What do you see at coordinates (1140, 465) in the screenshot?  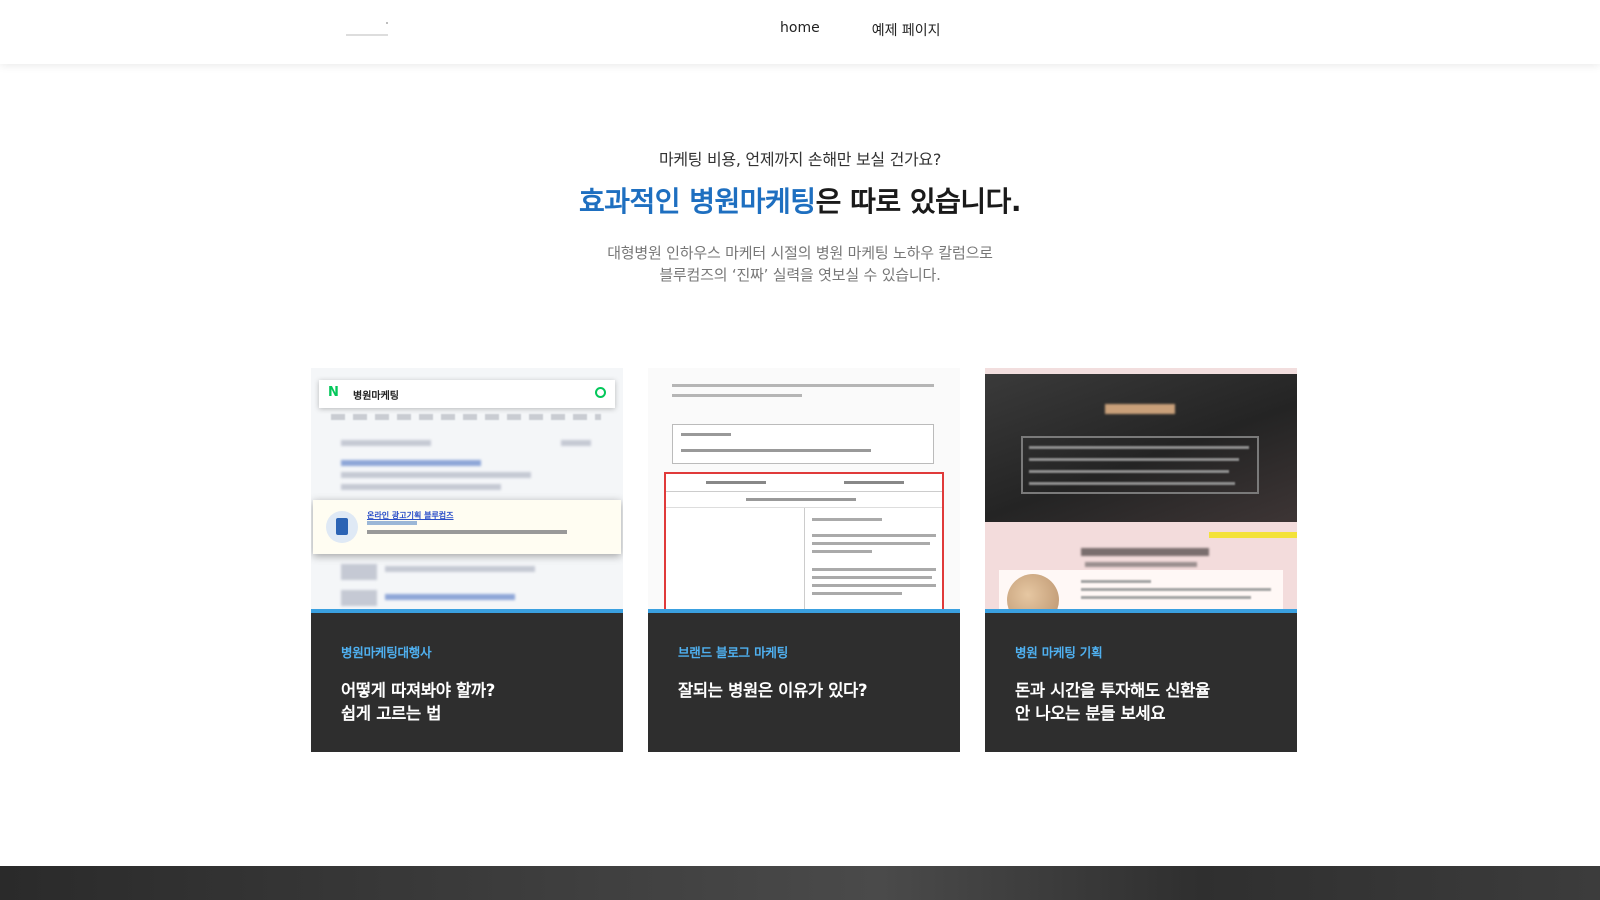 I see `thumb-checklist-frame` at bounding box center [1140, 465].